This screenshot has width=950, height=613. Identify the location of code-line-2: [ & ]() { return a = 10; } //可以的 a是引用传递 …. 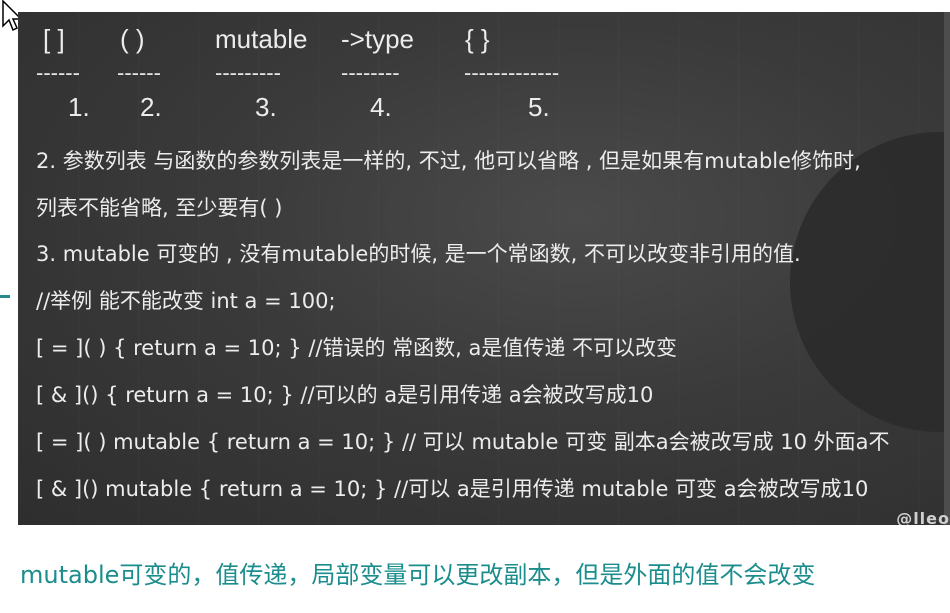
(345, 395).